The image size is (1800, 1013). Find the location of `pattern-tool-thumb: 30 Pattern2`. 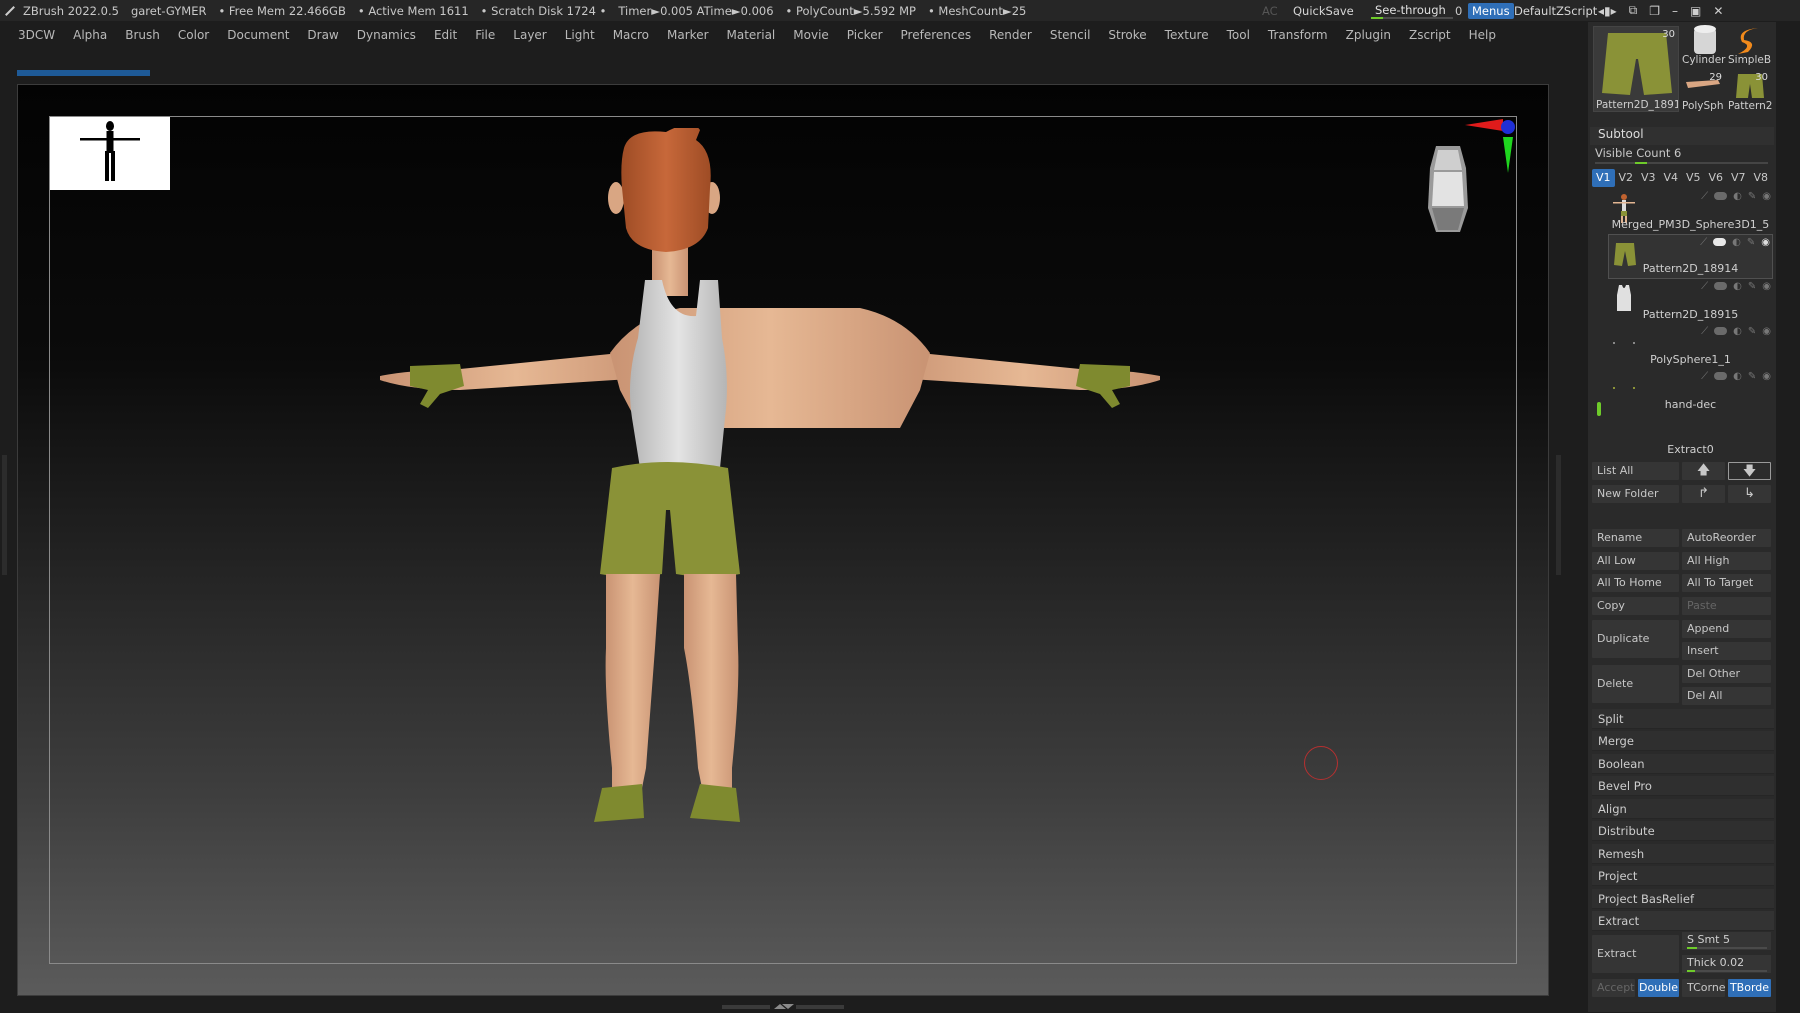

pattern-tool-thumb: 30 Pattern2 is located at coordinates (1750, 92).